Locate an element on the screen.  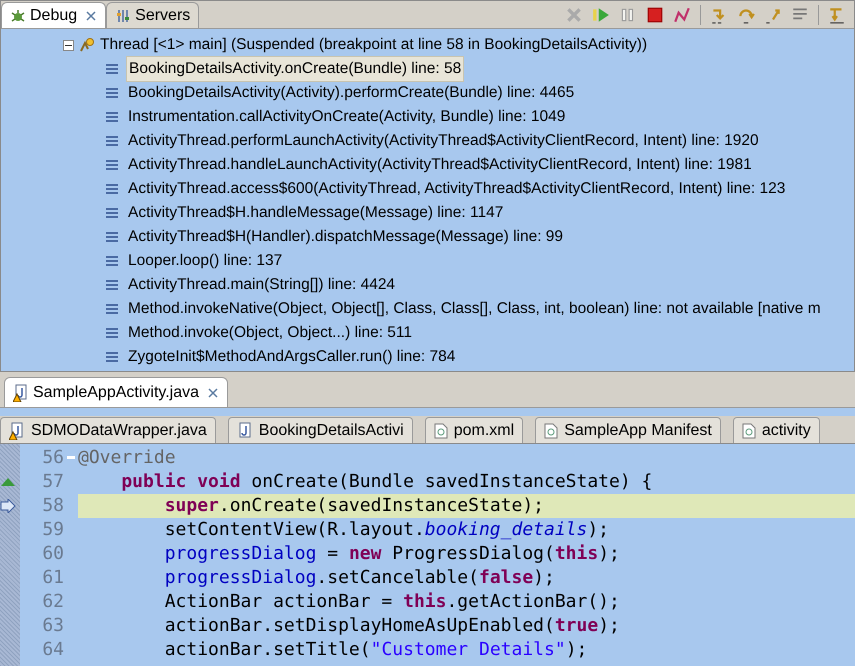
code-line: progressDialog = new ProgressDialog(this); is located at coordinates (392, 554).